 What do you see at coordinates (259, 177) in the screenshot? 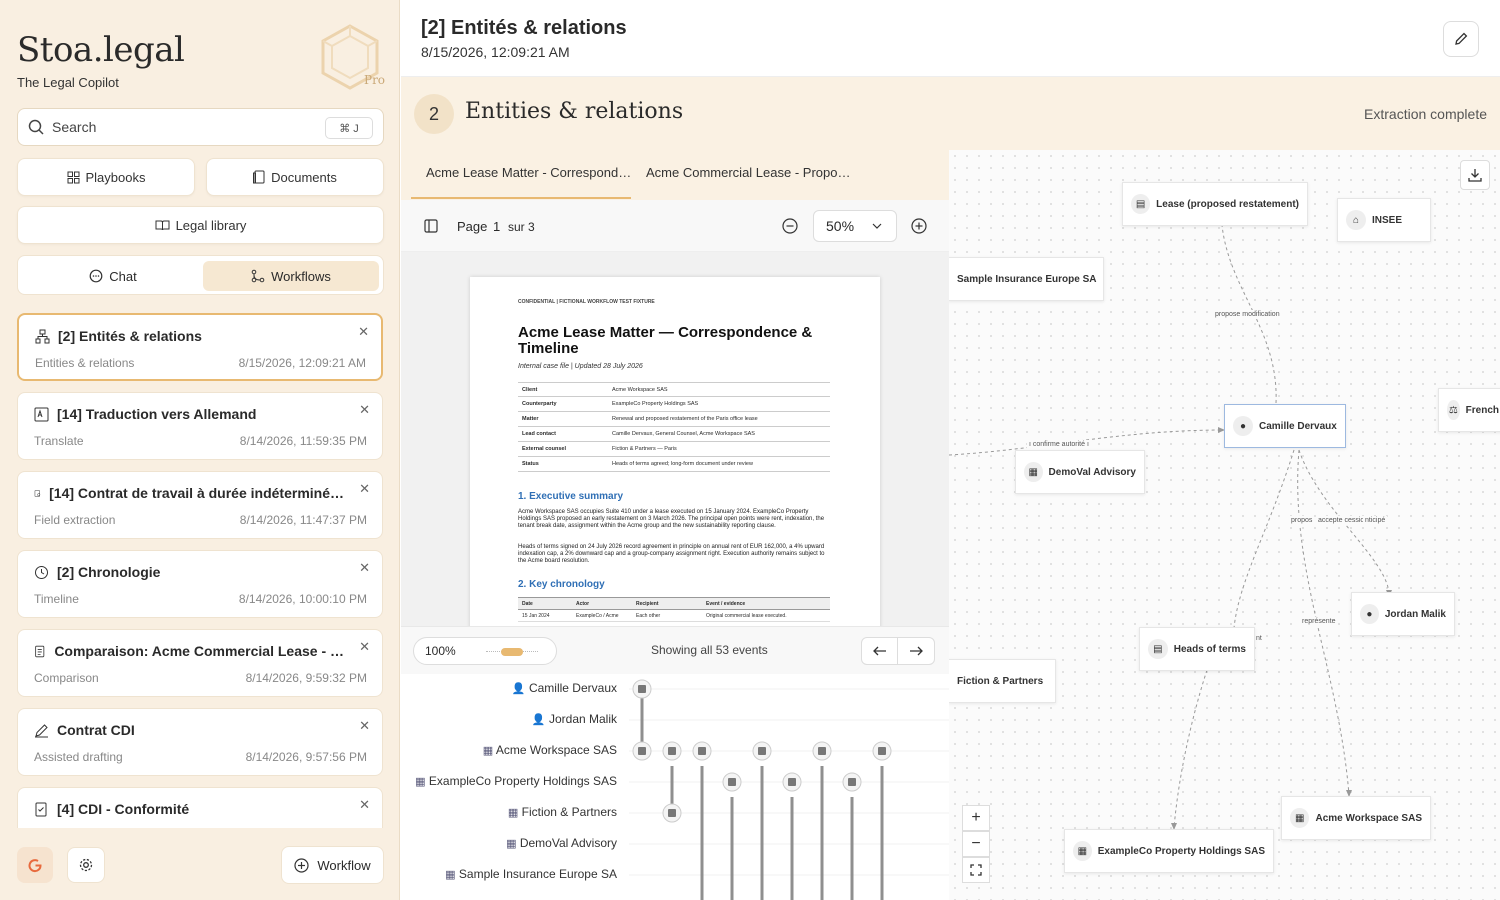
I see `document-icon` at bounding box center [259, 177].